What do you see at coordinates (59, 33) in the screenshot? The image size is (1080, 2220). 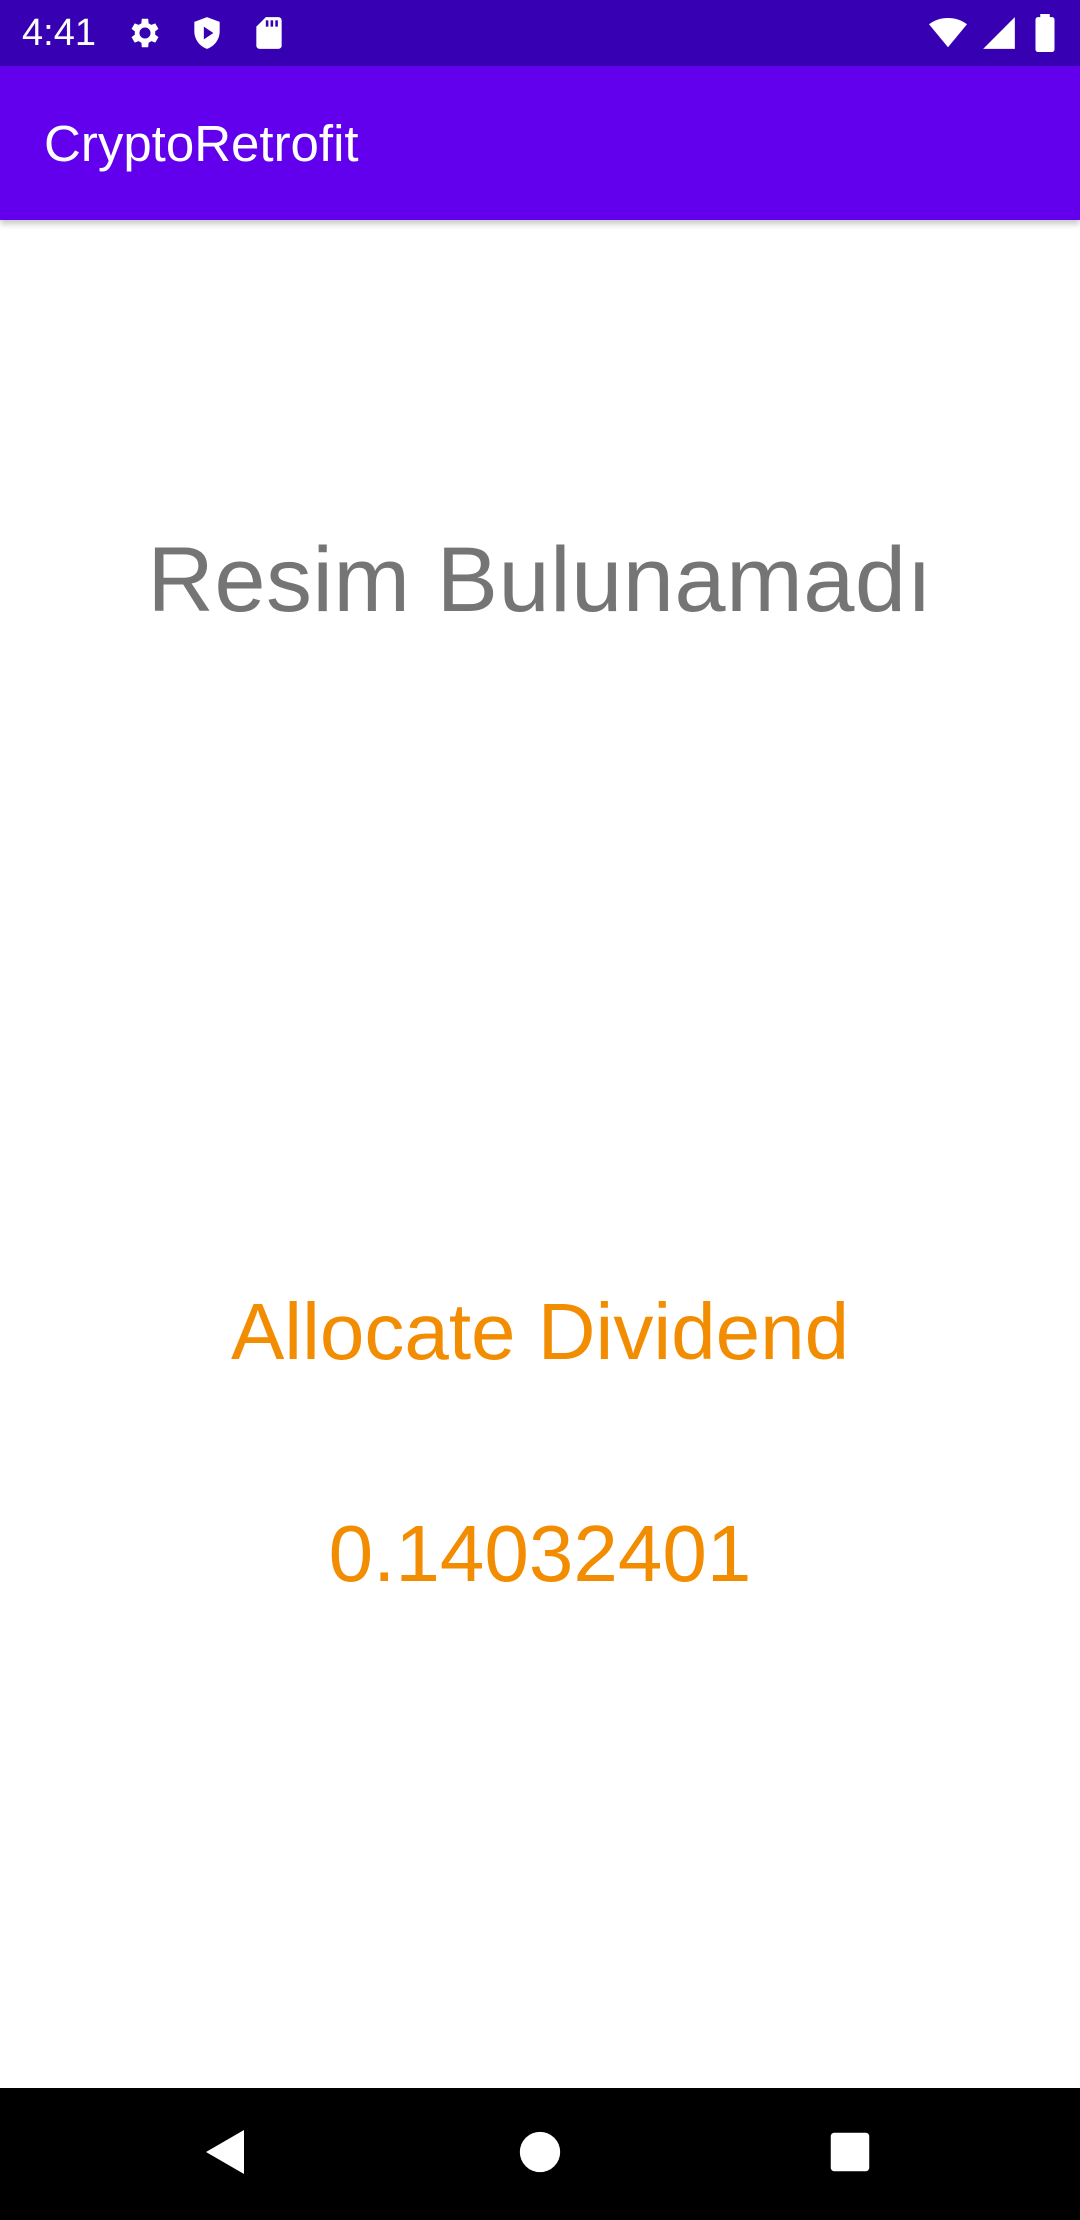 I see `status-time: 4:41` at bounding box center [59, 33].